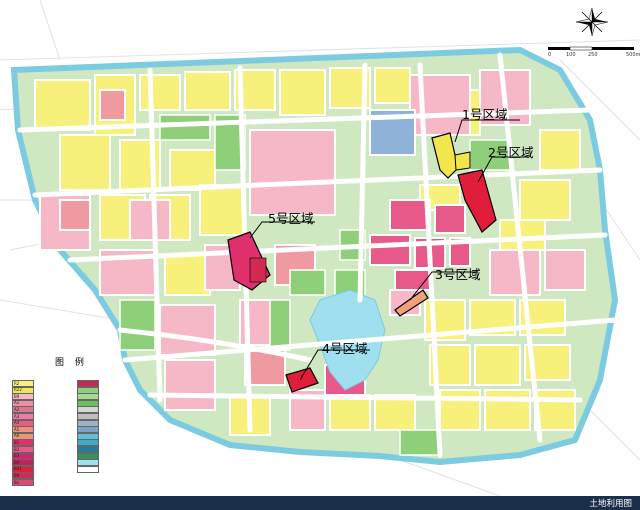 The width and height of the screenshot is (640, 510). Describe the element at coordinates (571, 55) in the screenshot. I see `scale-100: 100` at that location.